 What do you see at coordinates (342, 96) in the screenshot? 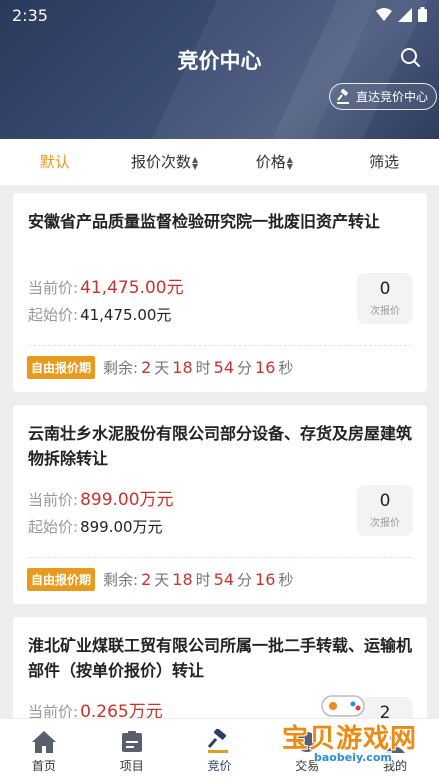
I see `gavel-icon` at bounding box center [342, 96].